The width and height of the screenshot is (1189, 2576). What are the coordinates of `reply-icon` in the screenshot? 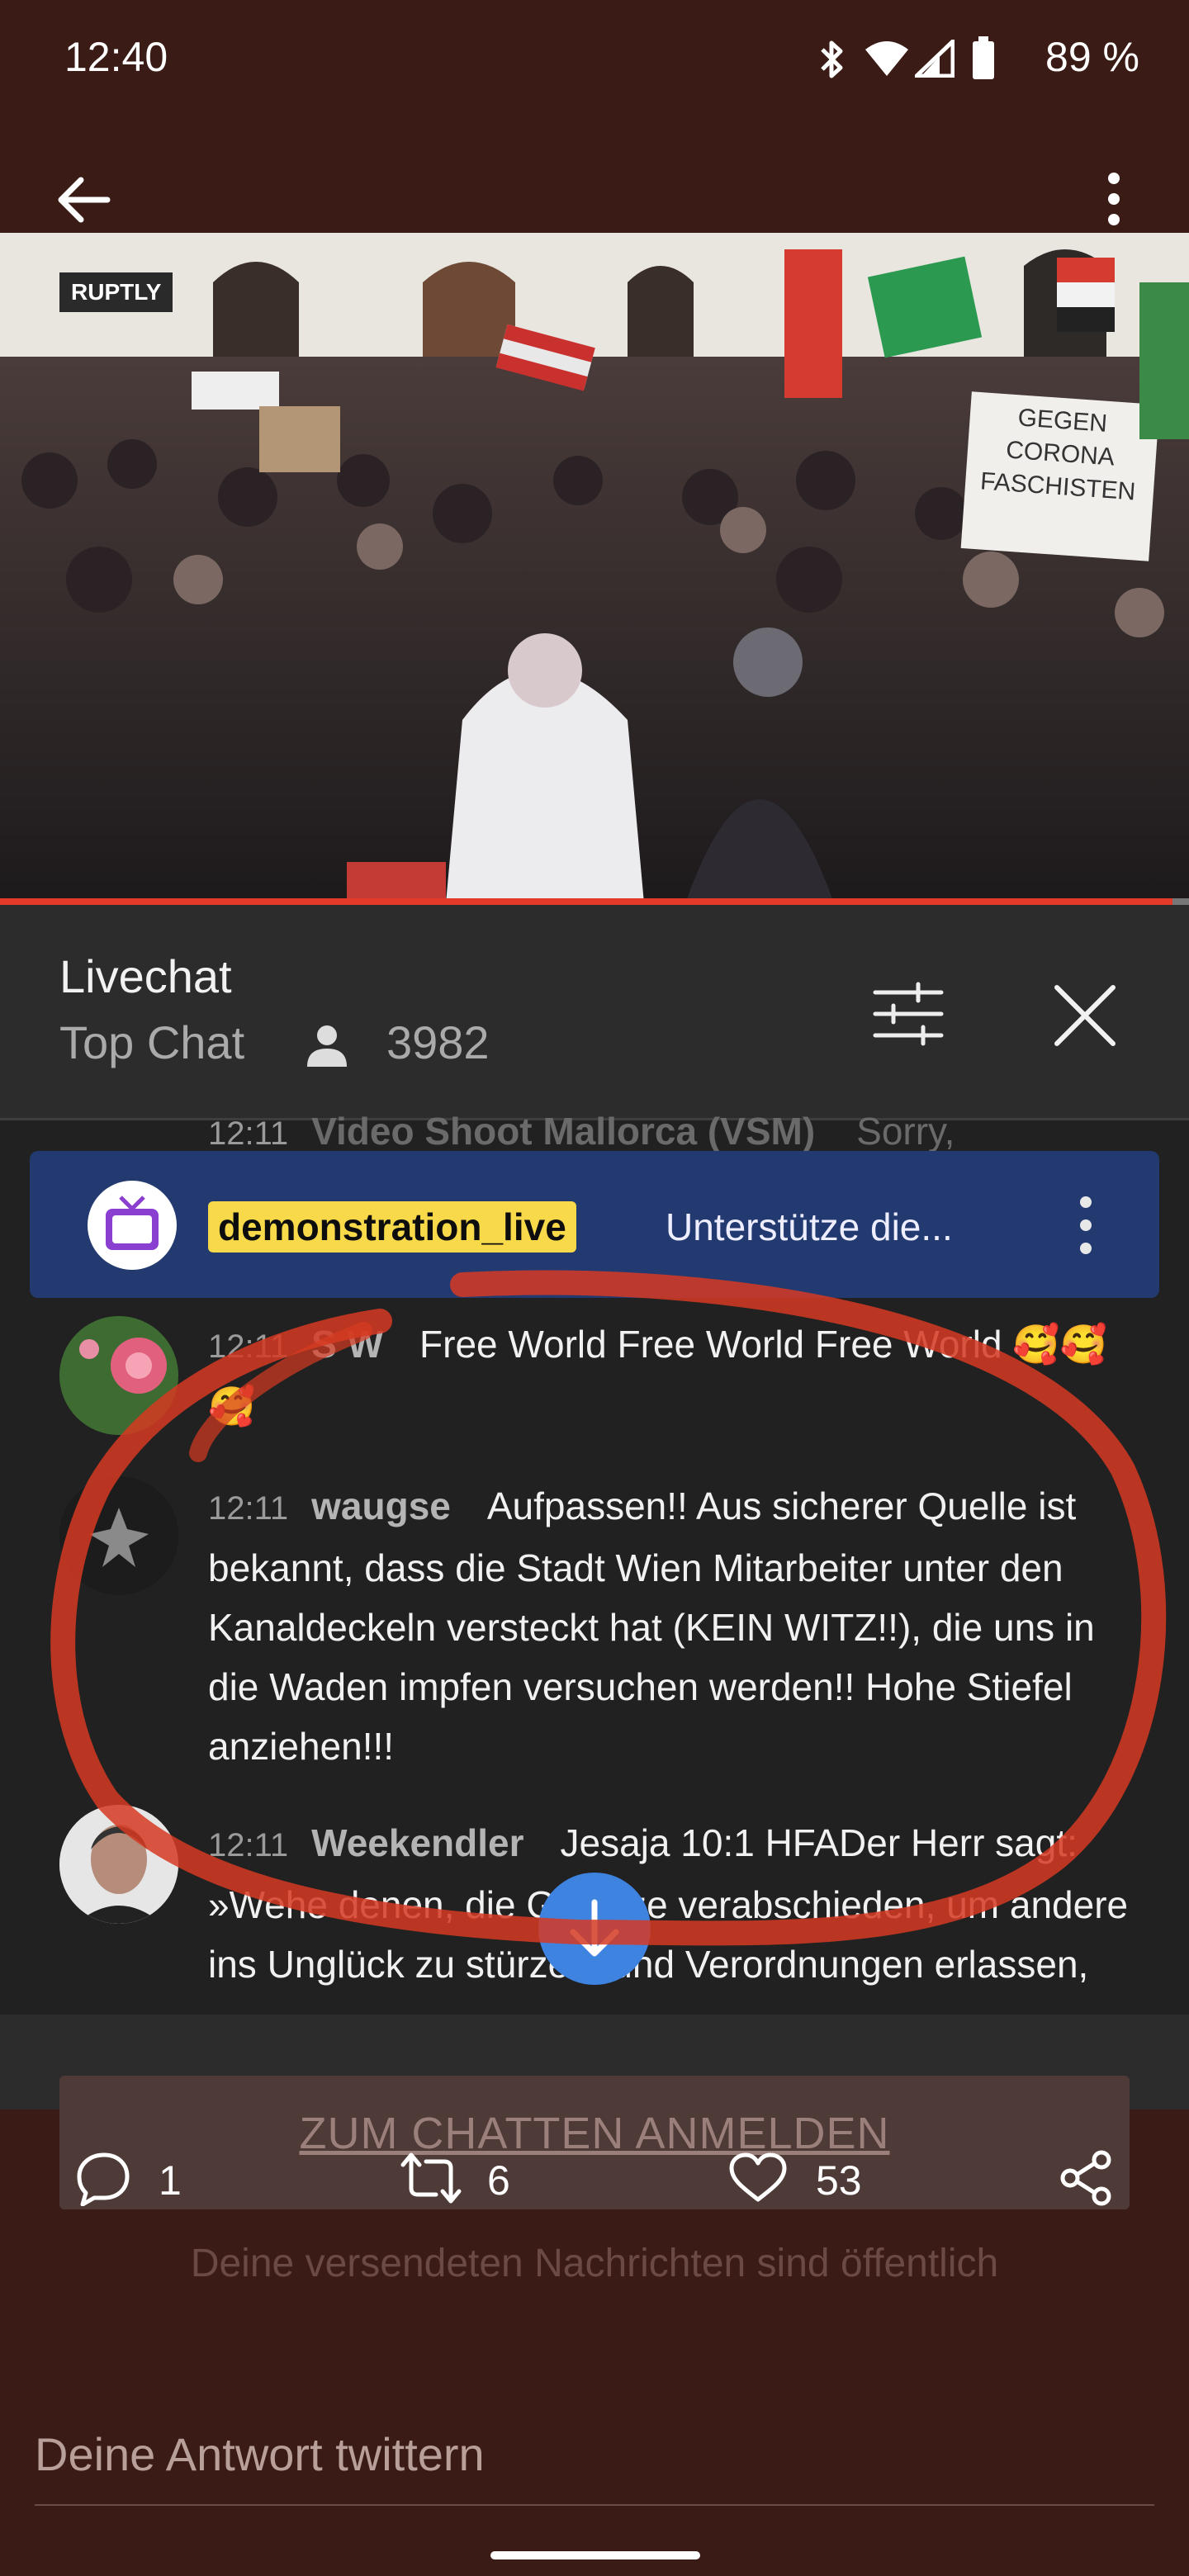 It's located at (104, 2178).